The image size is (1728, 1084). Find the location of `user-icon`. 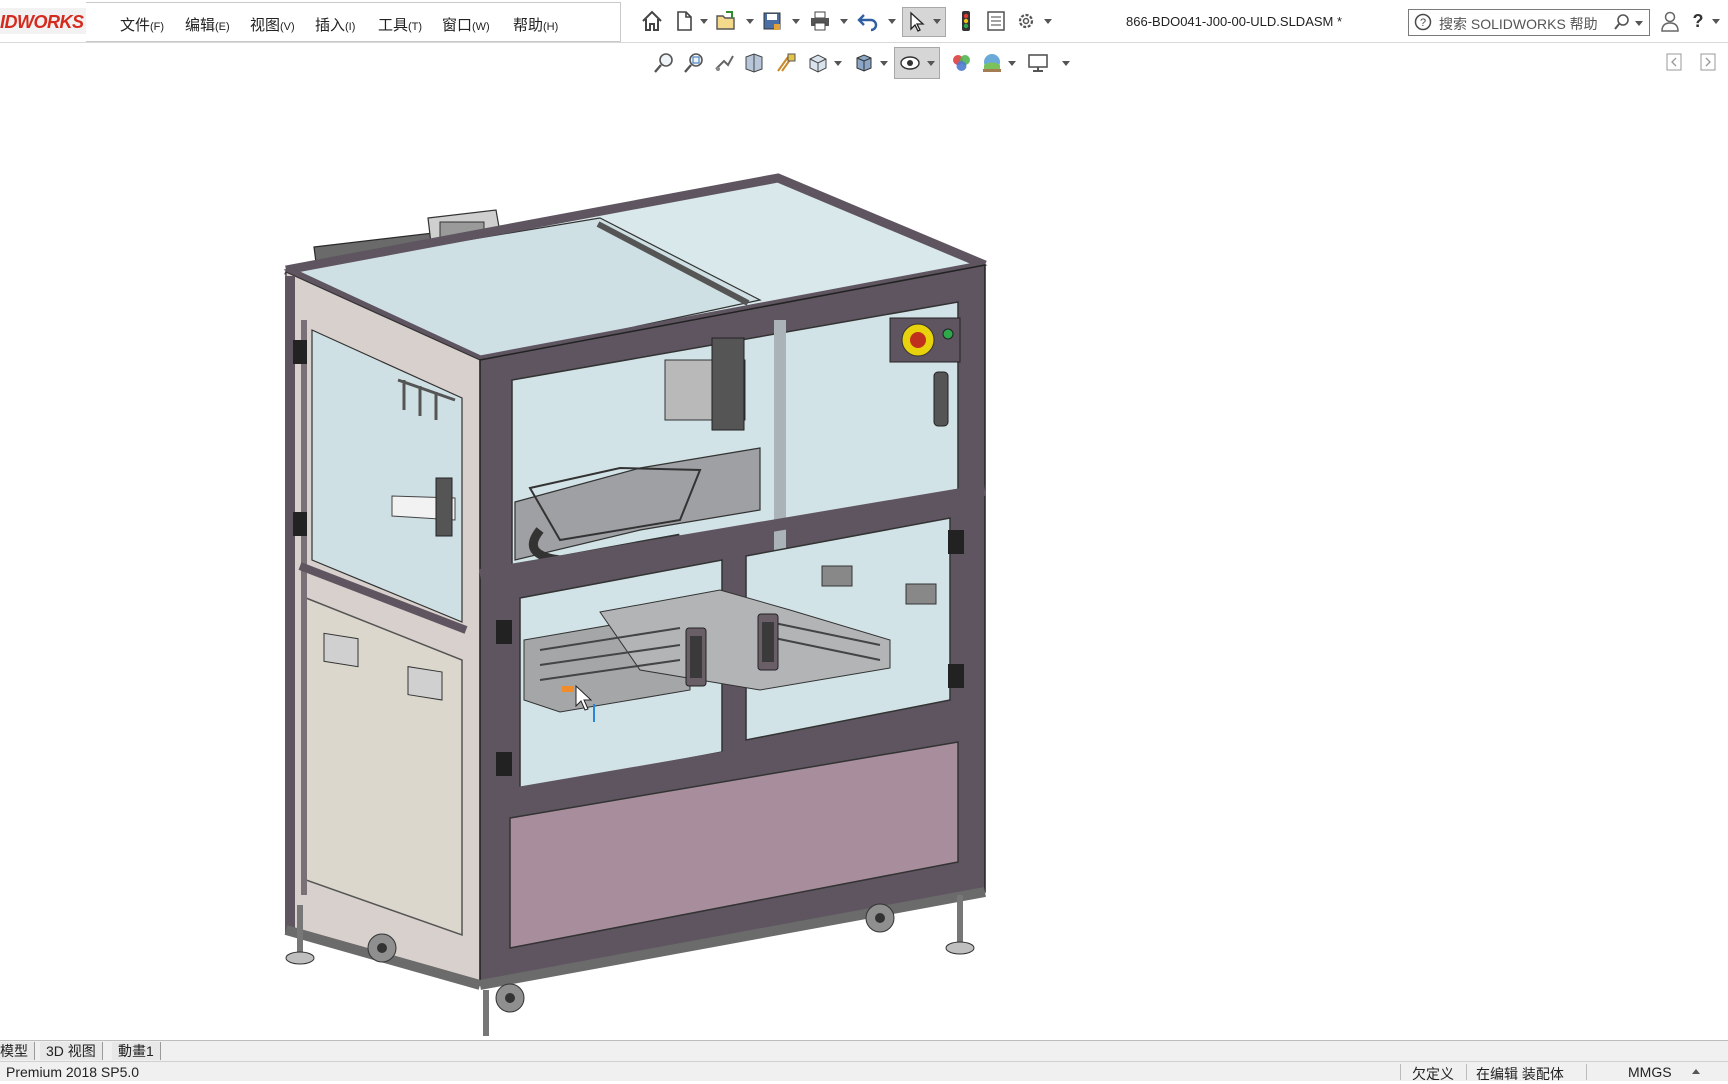

user-icon is located at coordinates (1670, 21).